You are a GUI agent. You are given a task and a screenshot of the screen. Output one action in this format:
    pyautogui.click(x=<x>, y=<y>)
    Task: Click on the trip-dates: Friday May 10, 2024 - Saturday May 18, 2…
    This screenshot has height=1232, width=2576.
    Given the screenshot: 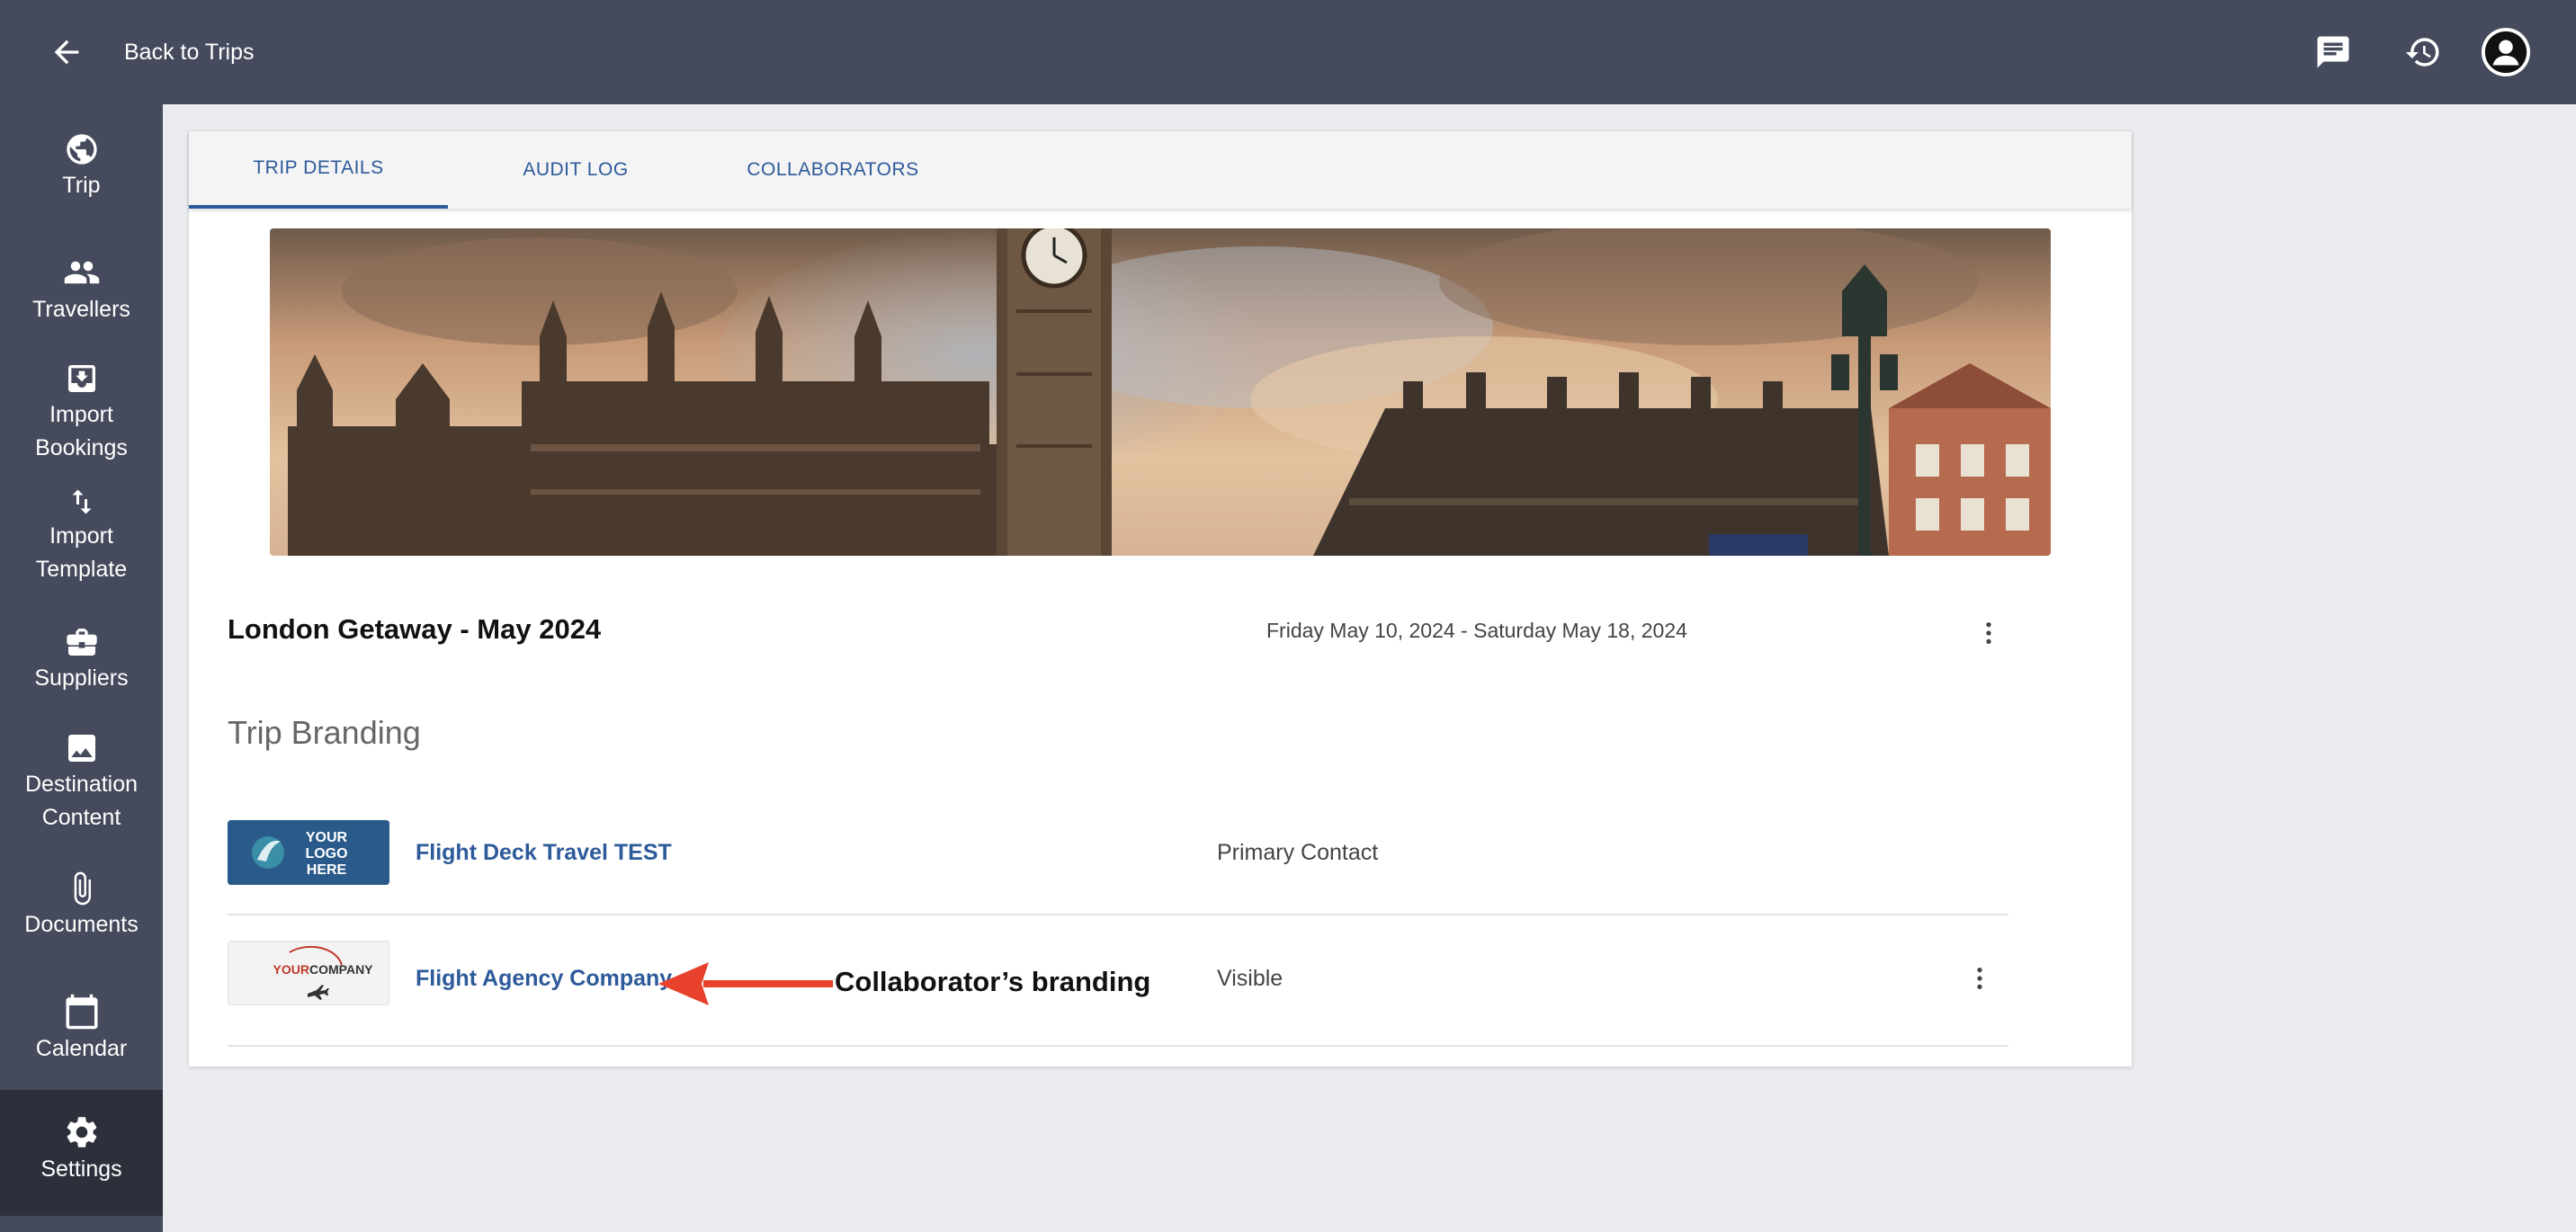 What is the action you would take?
    pyautogui.click(x=1476, y=630)
    